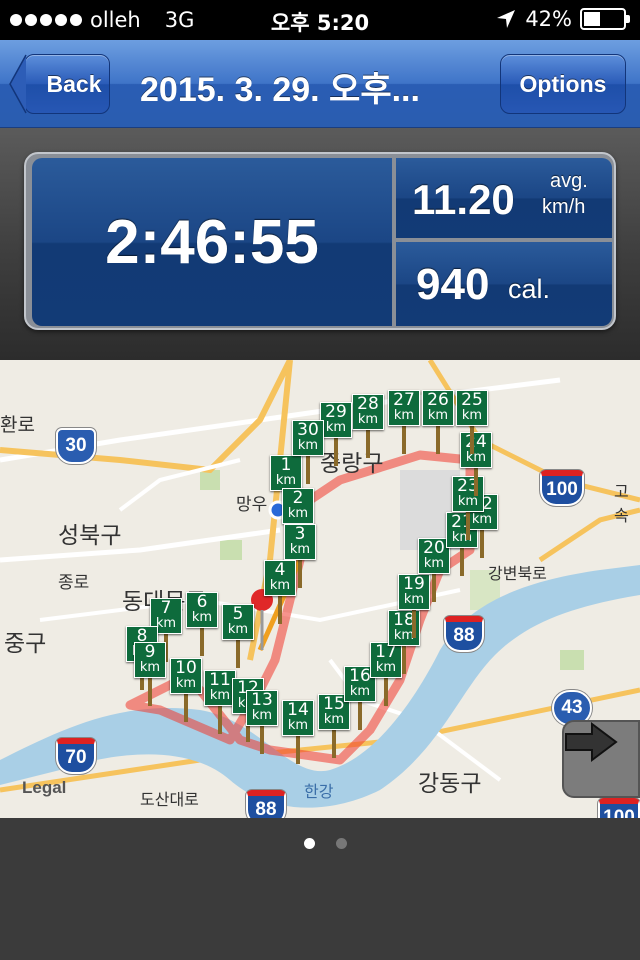 This screenshot has height=960, width=640. What do you see at coordinates (309, 843) in the screenshot?
I see `page-dot-active` at bounding box center [309, 843].